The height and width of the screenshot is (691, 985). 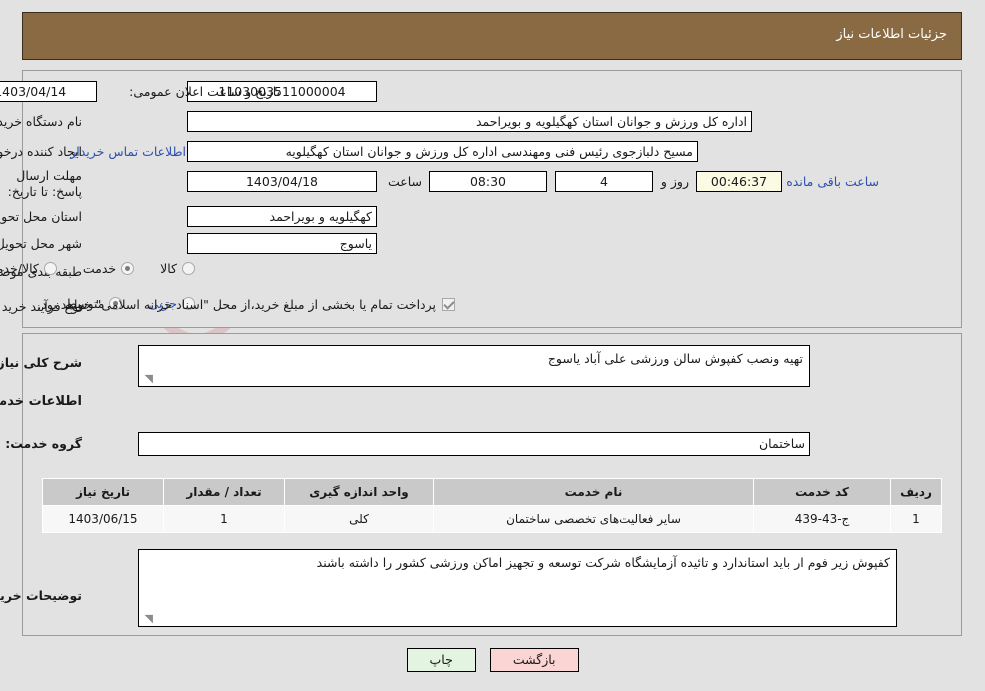 I want to click on buyer-contact-link: اطلاعات تماس خریدار, so click(x=128, y=152).